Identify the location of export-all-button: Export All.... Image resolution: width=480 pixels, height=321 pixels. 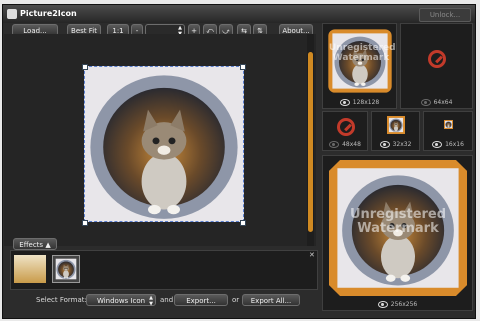
(271, 300).